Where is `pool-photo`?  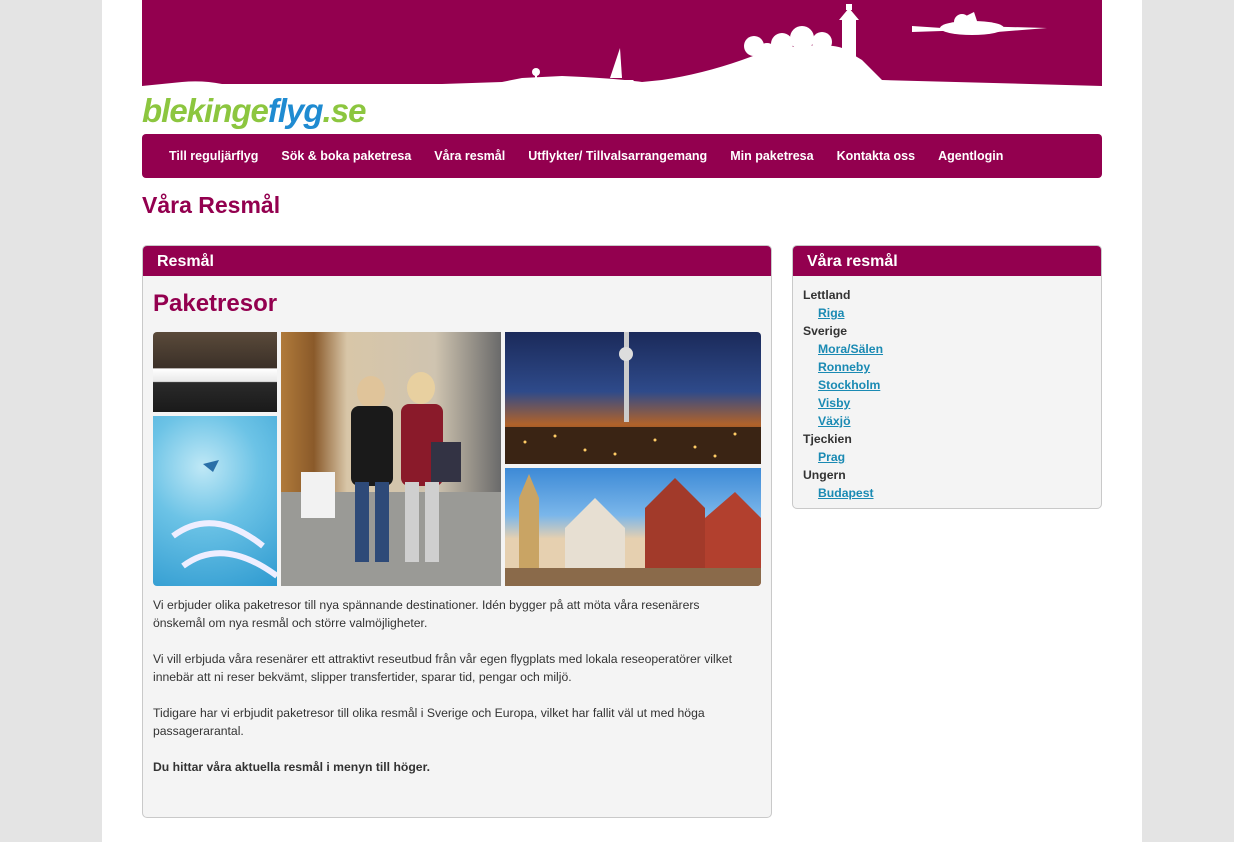
pool-photo is located at coordinates (215, 501).